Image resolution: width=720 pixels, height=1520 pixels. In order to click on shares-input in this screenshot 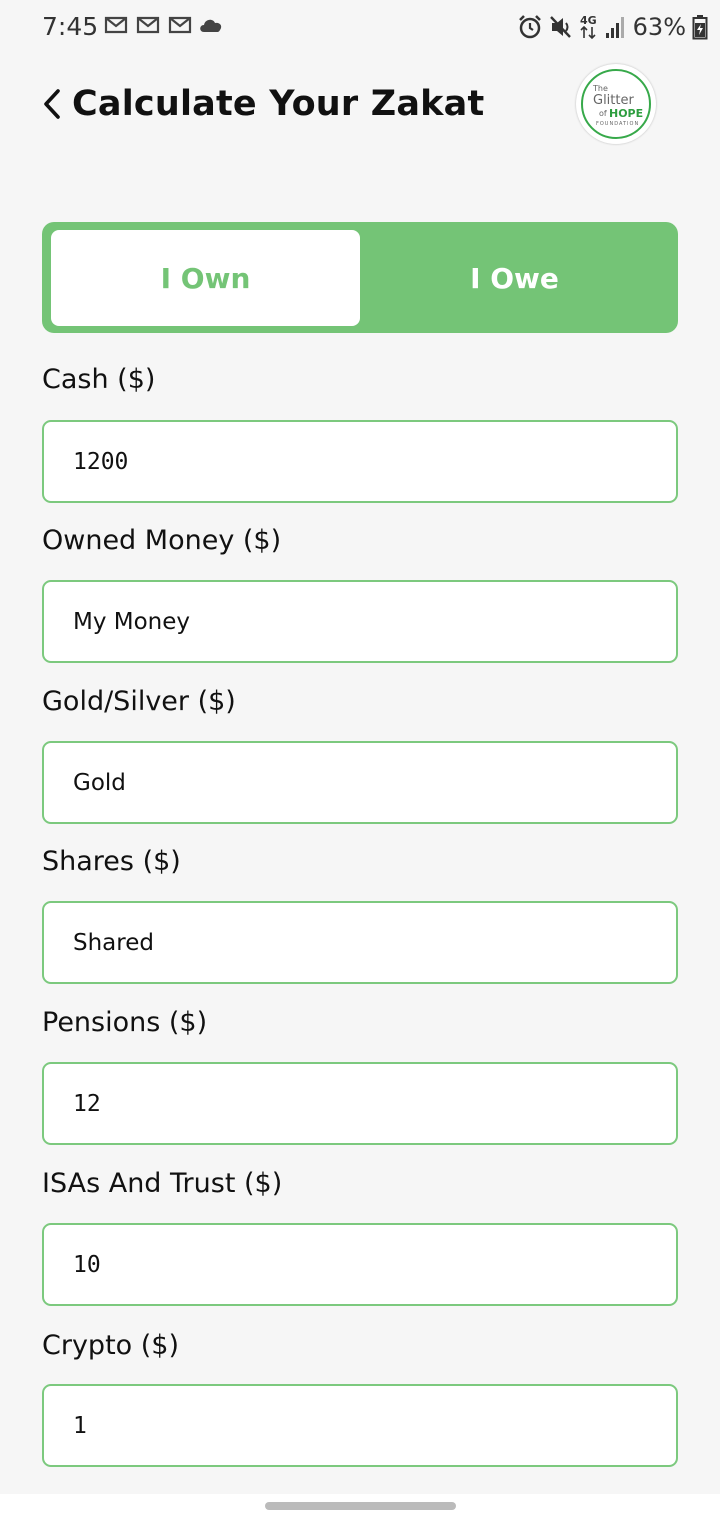, I will do `click(360, 942)`.